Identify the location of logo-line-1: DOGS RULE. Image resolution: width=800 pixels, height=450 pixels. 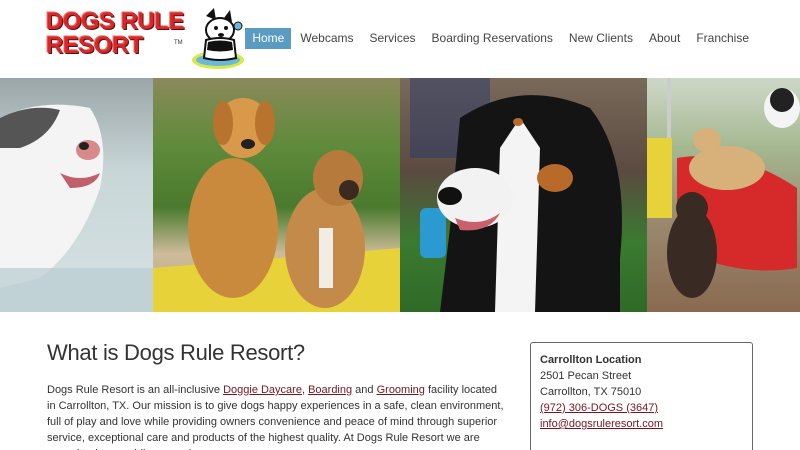
(115, 21).